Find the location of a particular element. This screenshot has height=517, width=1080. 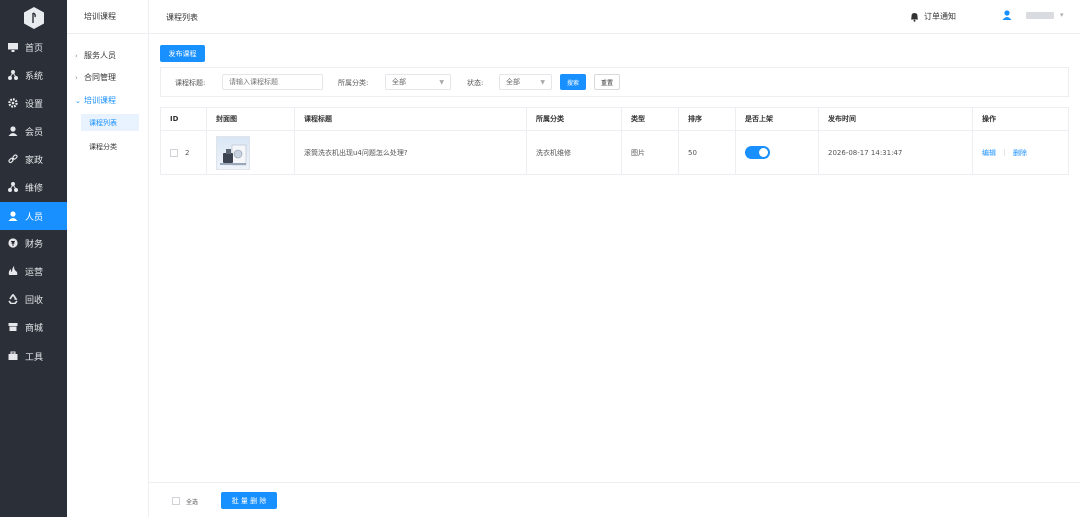

sidebar-item-tools: 工具 is located at coordinates (33, 356).